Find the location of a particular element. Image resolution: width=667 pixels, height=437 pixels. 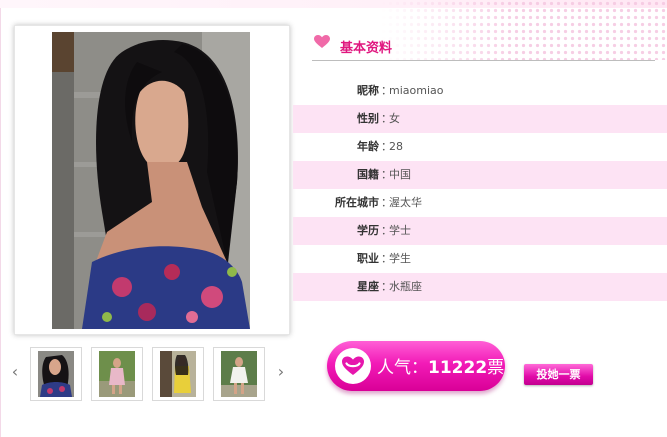

info-row-gender: 性别 ： 女 is located at coordinates (480, 119).